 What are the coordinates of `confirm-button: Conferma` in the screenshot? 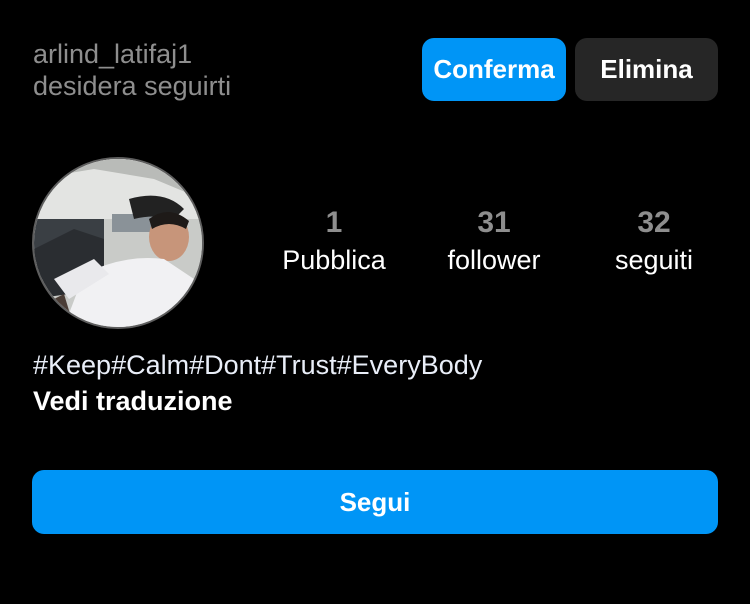 It's located at (494, 69).